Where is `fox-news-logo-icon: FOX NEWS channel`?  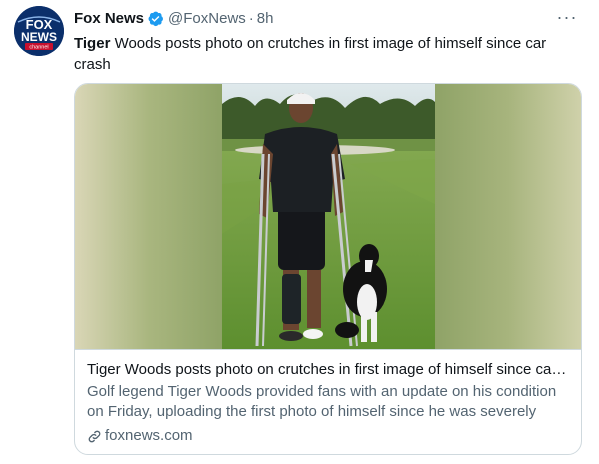 fox-news-logo-icon: FOX NEWS channel is located at coordinates (39, 31).